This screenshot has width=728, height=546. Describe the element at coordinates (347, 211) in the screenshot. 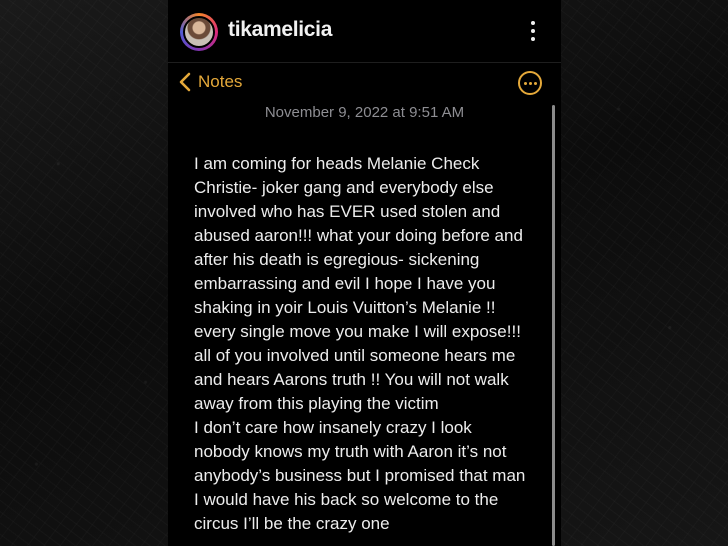

I see `note-line: involved who has EVER used stolen and` at that location.